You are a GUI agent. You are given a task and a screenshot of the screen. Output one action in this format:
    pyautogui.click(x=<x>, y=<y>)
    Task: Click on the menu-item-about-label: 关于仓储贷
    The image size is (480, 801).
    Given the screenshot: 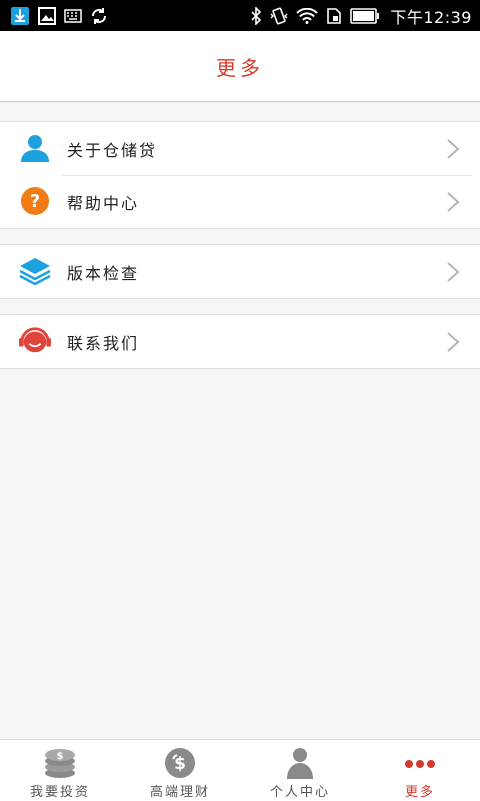 What is the action you would take?
    pyautogui.click(x=112, y=150)
    